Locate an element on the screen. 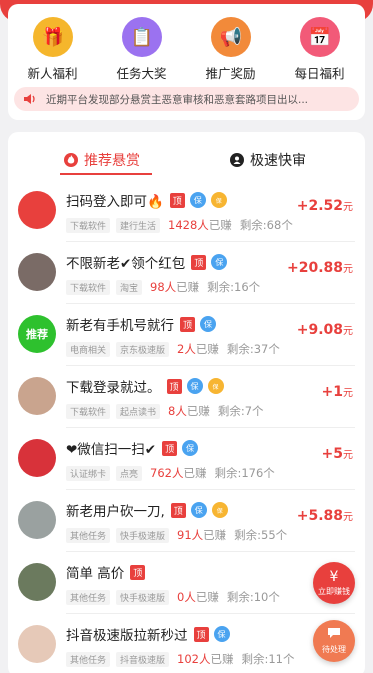 Image resolution: width=373 pixels, height=673 pixels. remaining-count: 剩余:68个 is located at coordinates (266, 225).